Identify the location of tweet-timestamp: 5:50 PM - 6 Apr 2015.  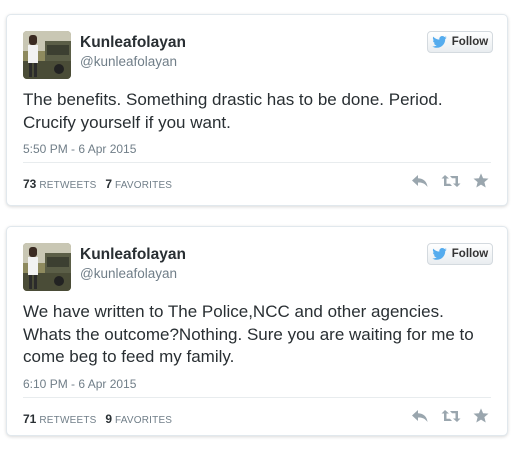
(79, 149).